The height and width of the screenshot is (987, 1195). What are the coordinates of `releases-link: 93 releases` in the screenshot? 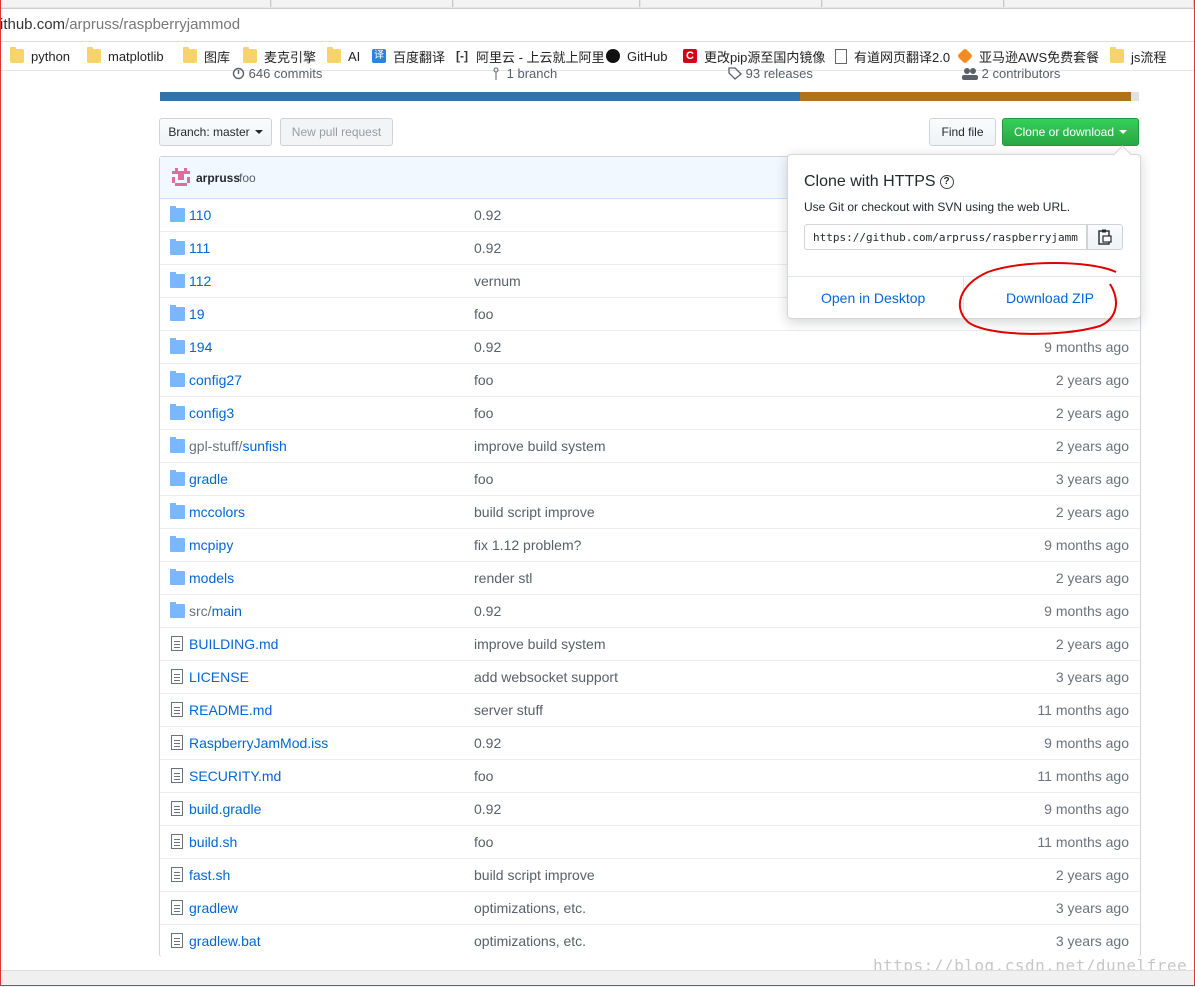 It's located at (770, 73).